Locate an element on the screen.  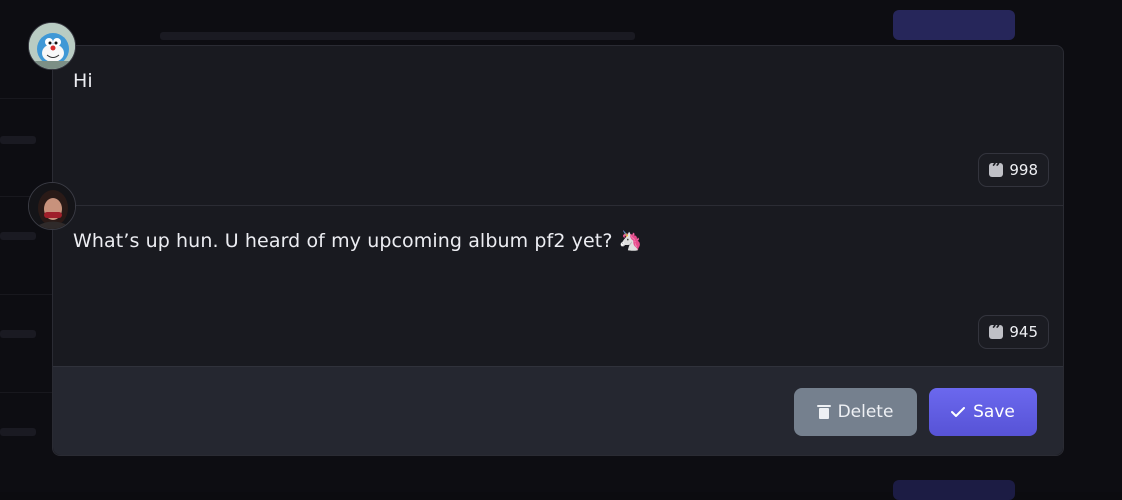
woman-avatar-image is located at coordinates (52, 206).